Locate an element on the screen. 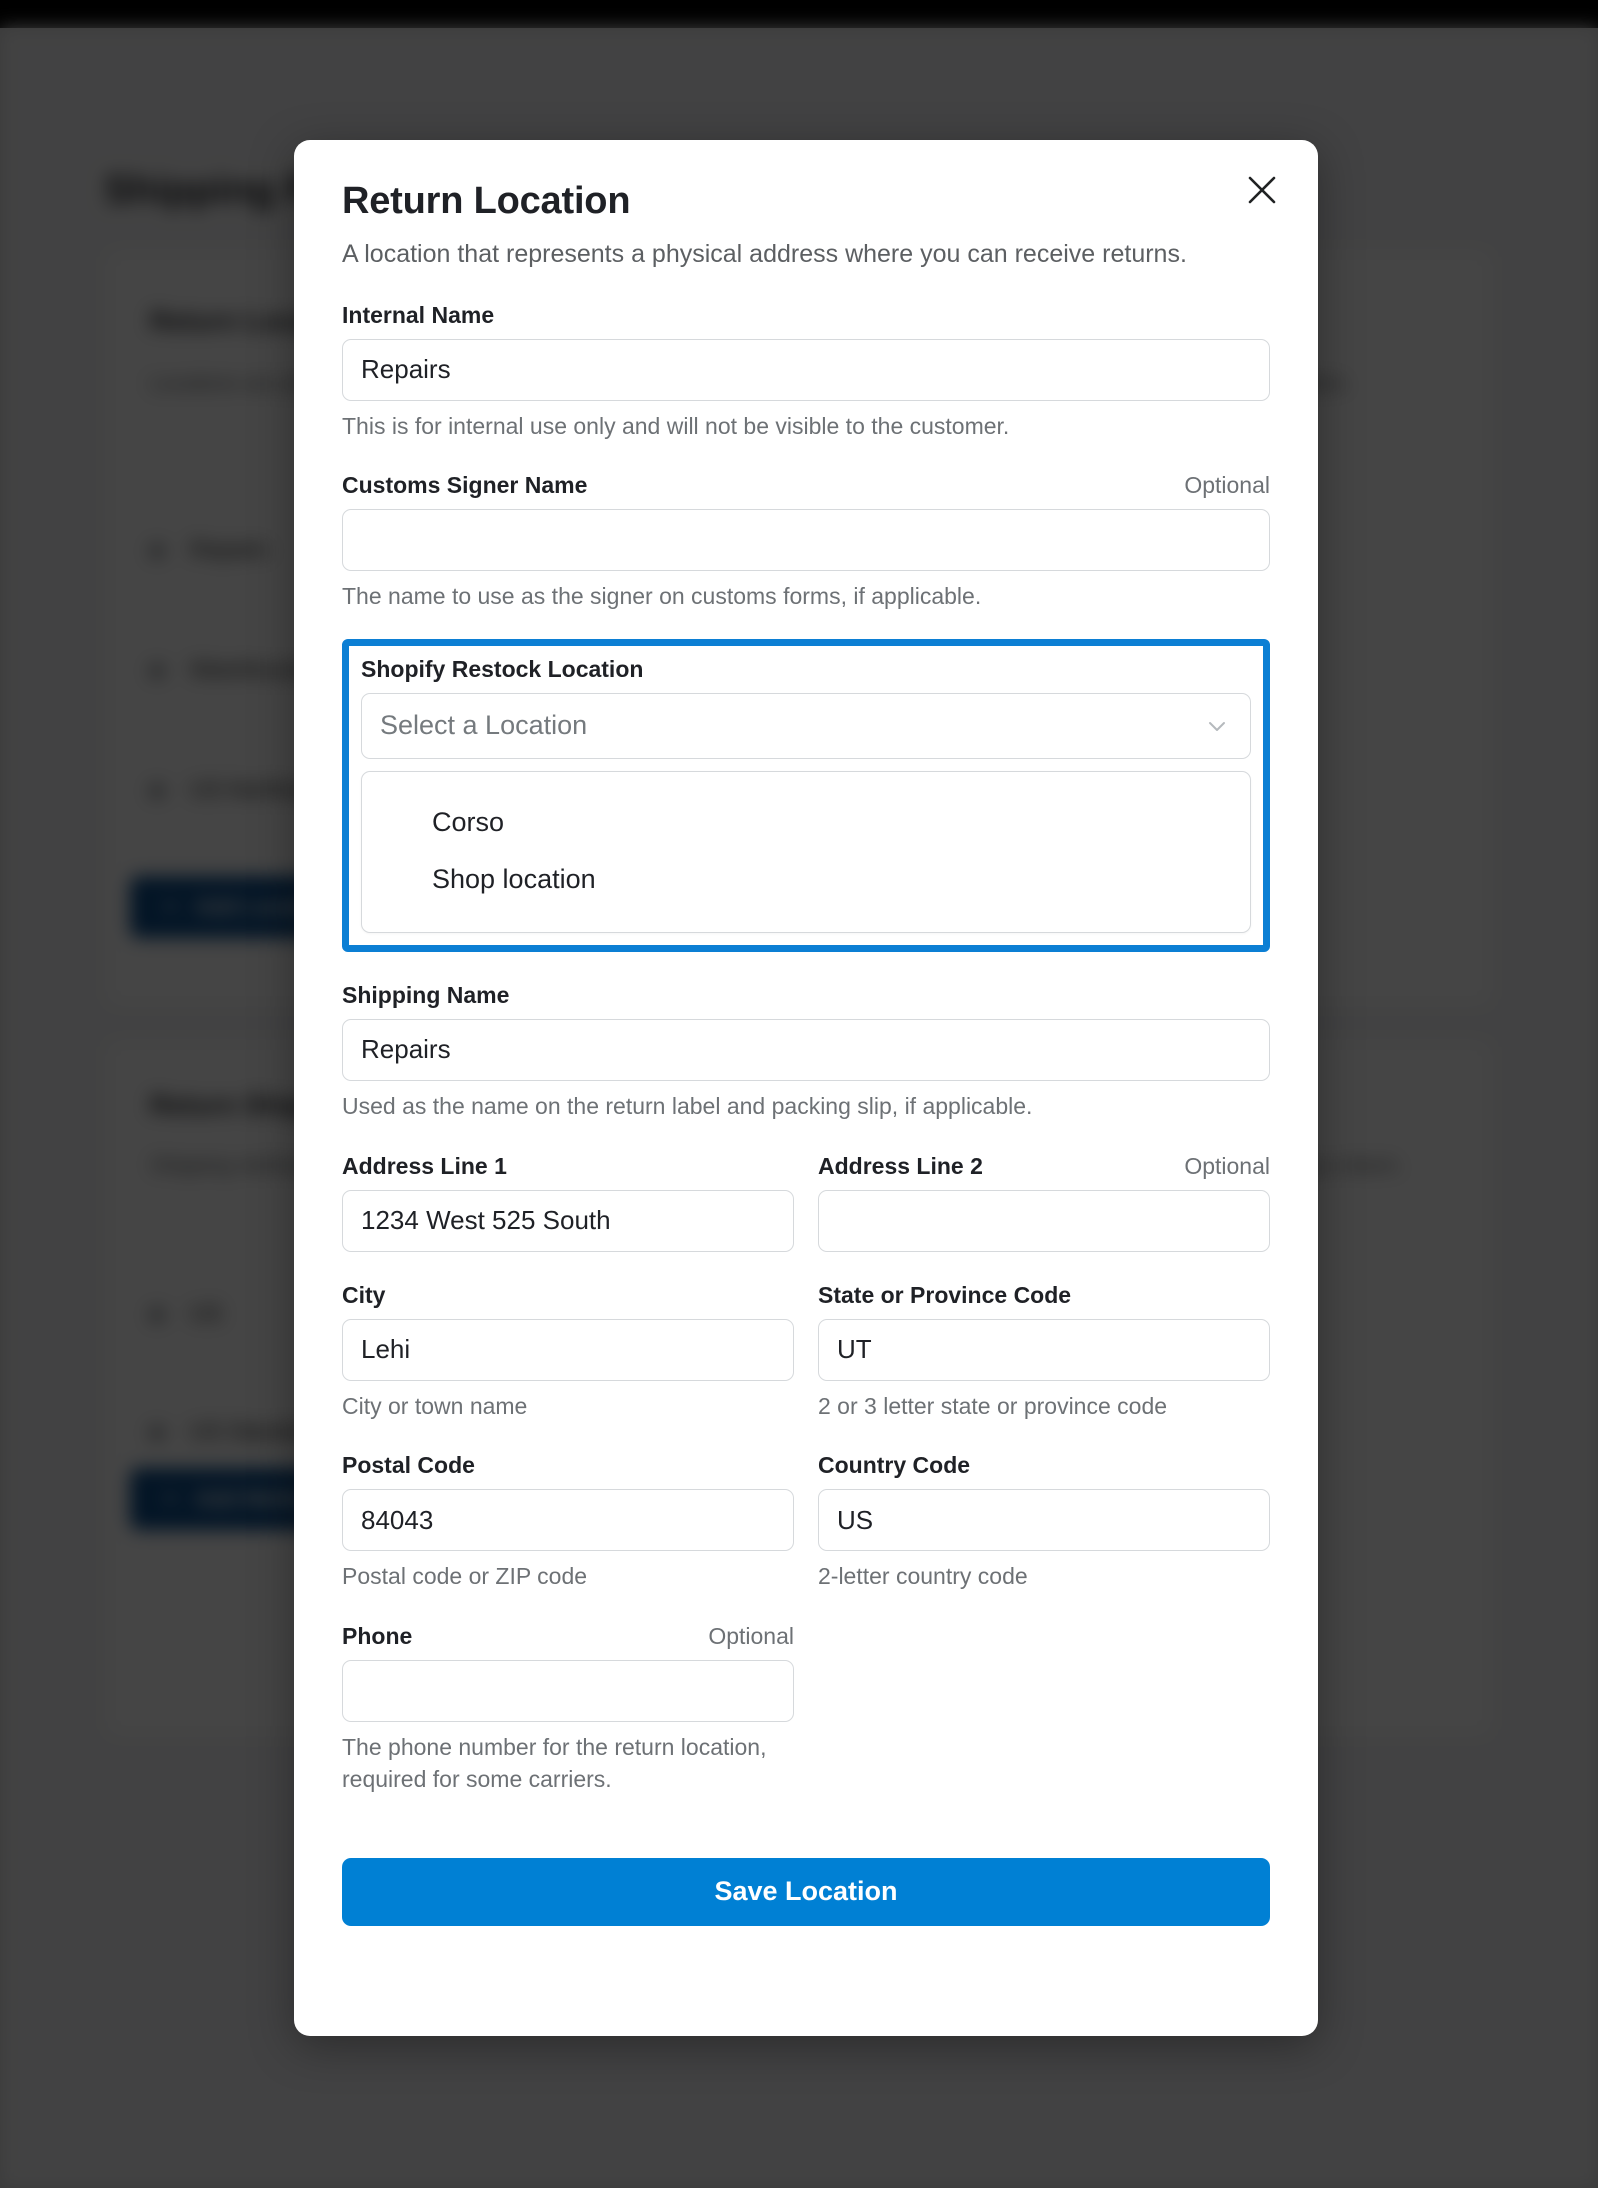 This screenshot has width=1598, height=2188. state-or-province-code-help: 2 or 3 letter state or province code is located at coordinates (993, 1405).